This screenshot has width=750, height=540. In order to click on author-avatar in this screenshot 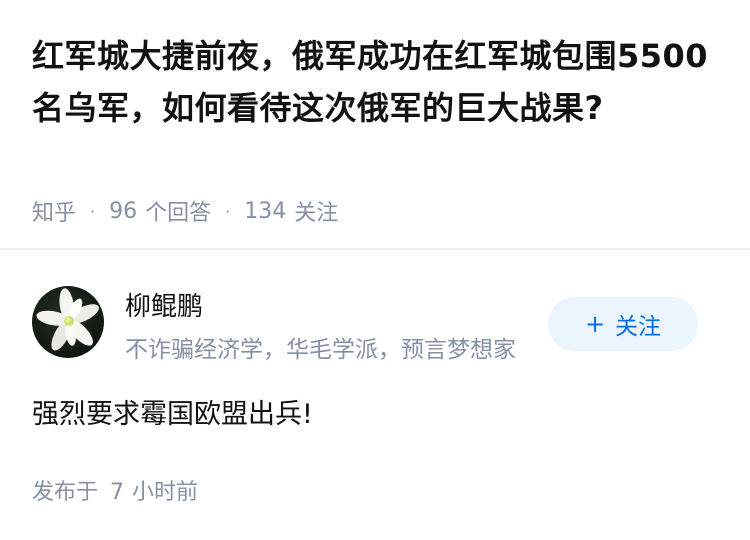, I will do `click(68, 322)`.